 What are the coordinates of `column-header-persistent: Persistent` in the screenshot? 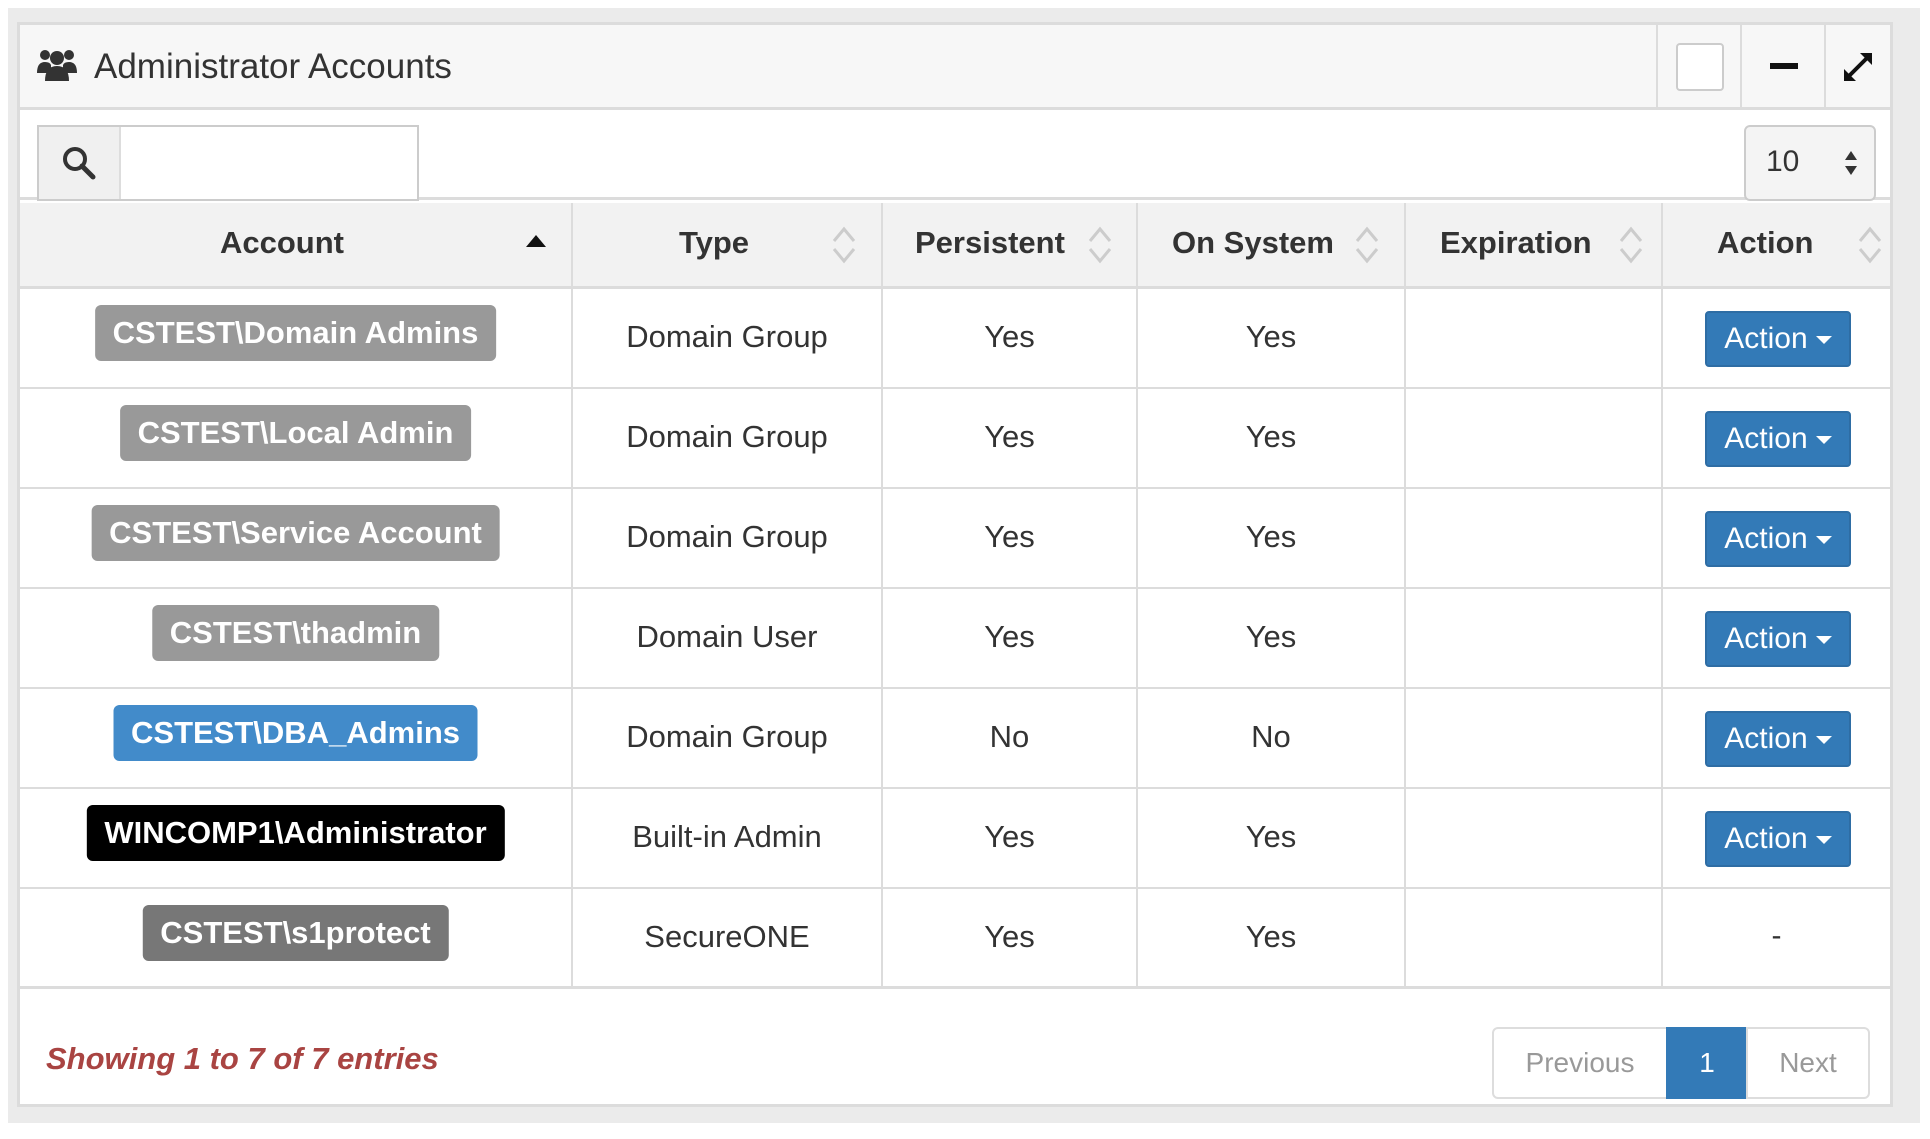 It's located at (1010, 244).